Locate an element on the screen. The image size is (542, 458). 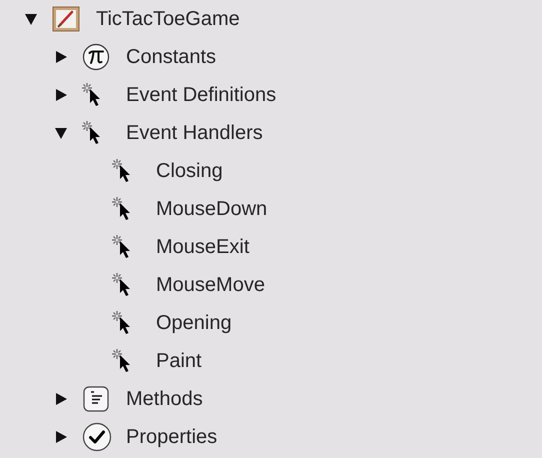
tree-item-label: MouseMove is located at coordinates (210, 285).